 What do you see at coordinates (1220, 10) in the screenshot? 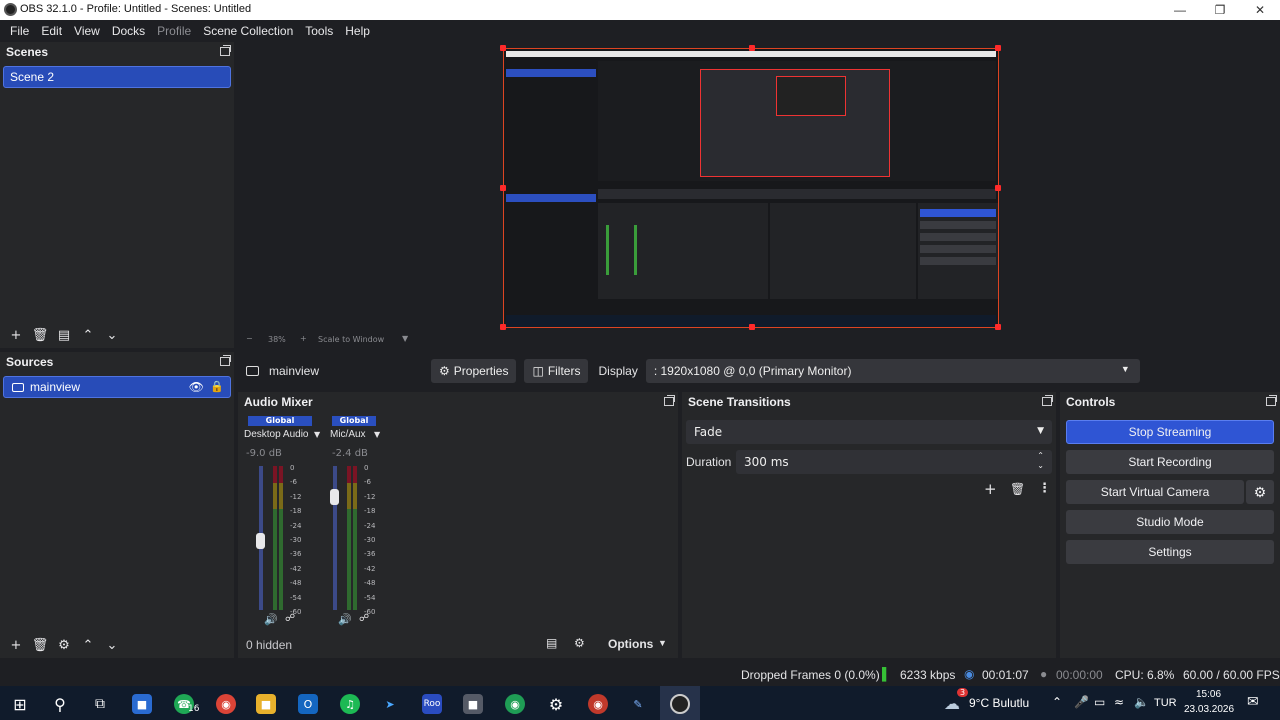
I see `maximize-button: ❐` at bounding box center [1220, 10].